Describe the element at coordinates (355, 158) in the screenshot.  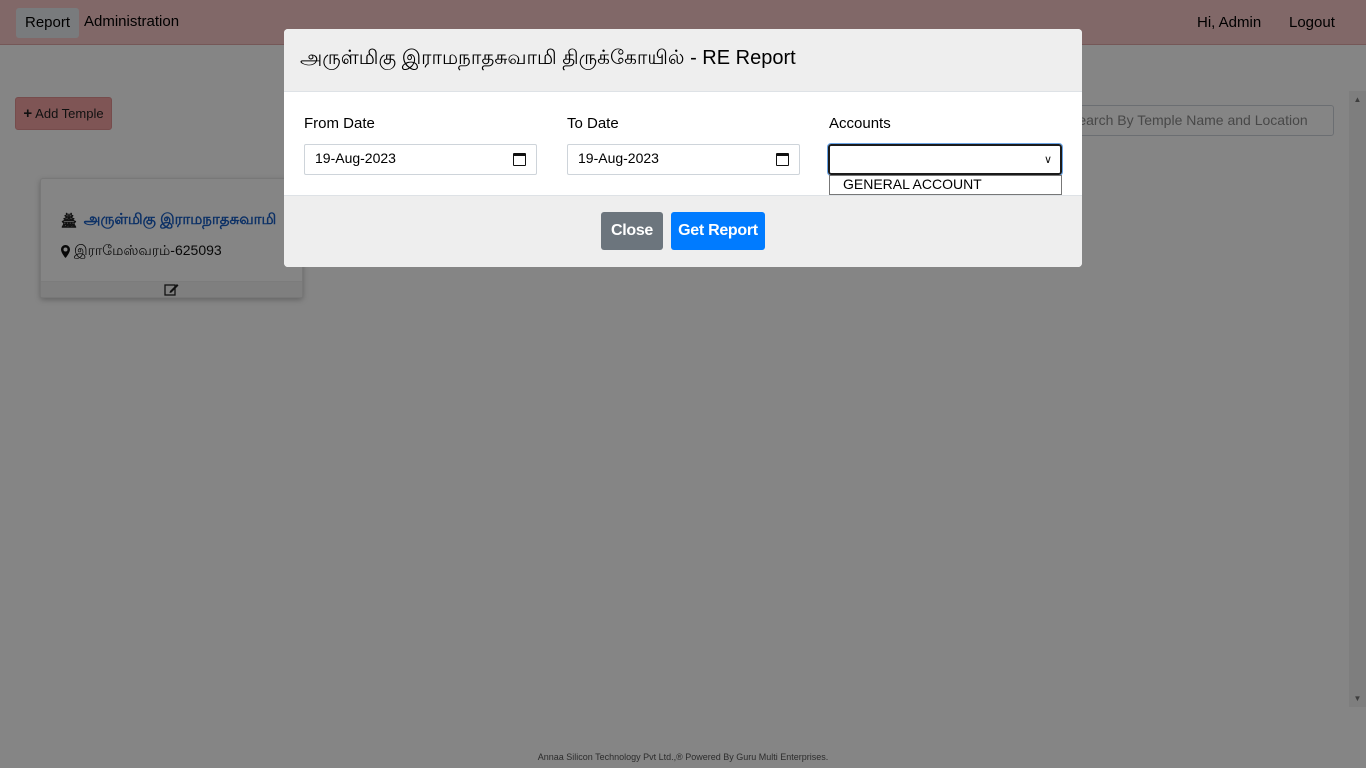
I see `from-date-value: 19-Aug-2023` at that location.